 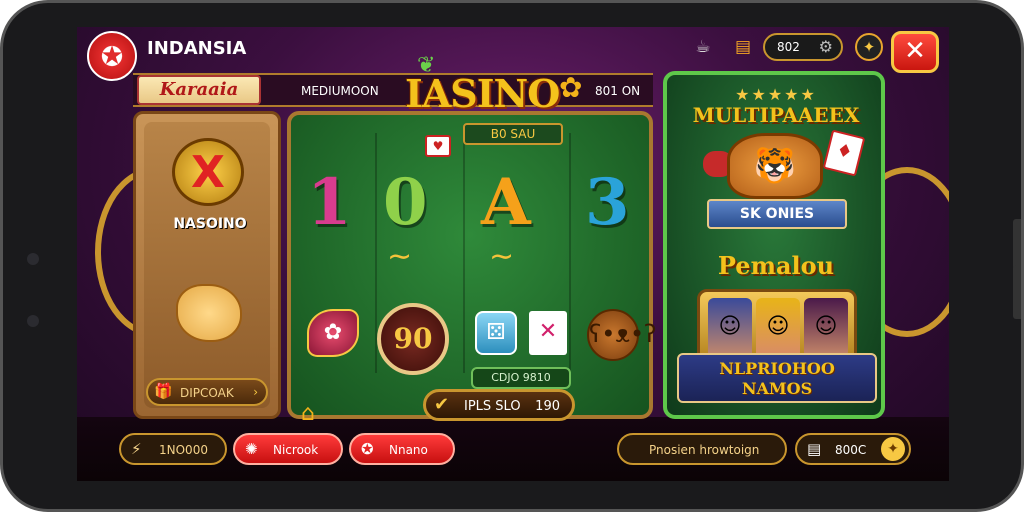 What do you see at coordinates (776, 115) in the screenshot?
I see `promo-title: MULTIPAAEEX` at bounding box center [776, 115].